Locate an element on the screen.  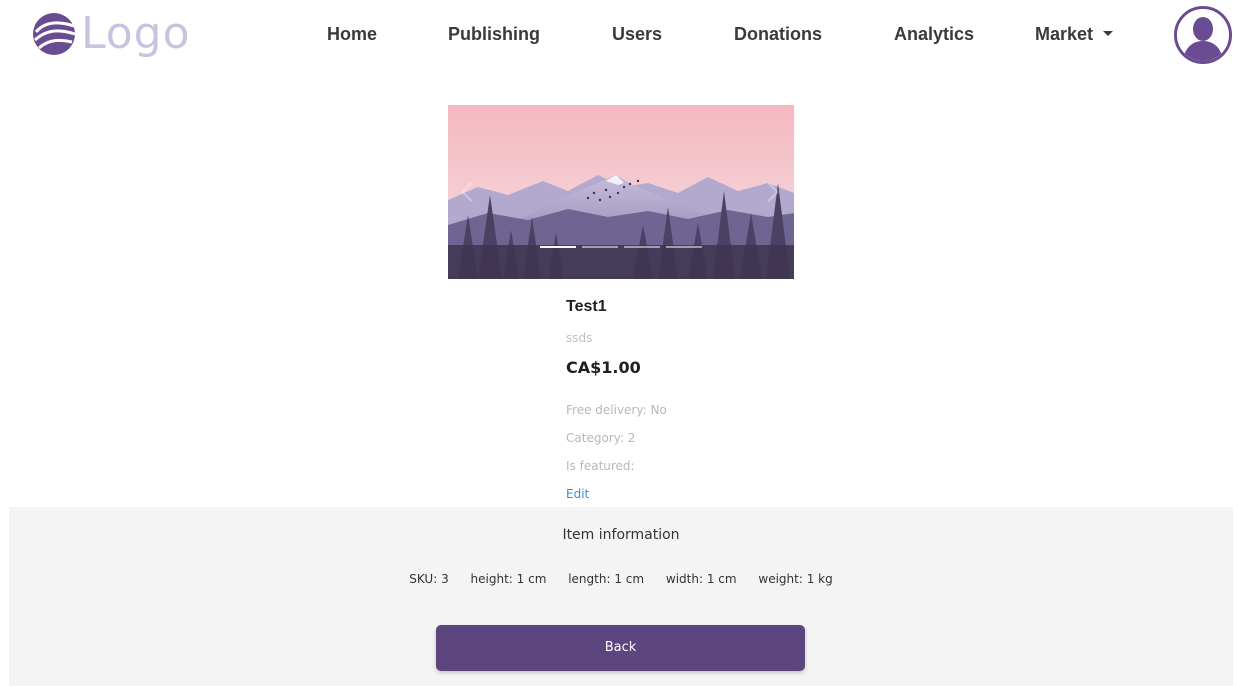
carousel-prev-button is located at coordinates (468, 192).